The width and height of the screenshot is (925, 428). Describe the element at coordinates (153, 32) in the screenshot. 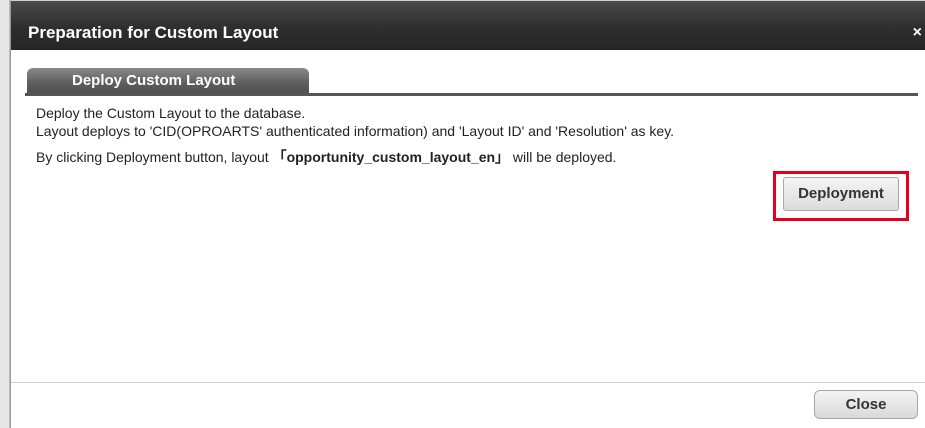

I see `dialog-title: Preparation for Custom Layout` at that location.